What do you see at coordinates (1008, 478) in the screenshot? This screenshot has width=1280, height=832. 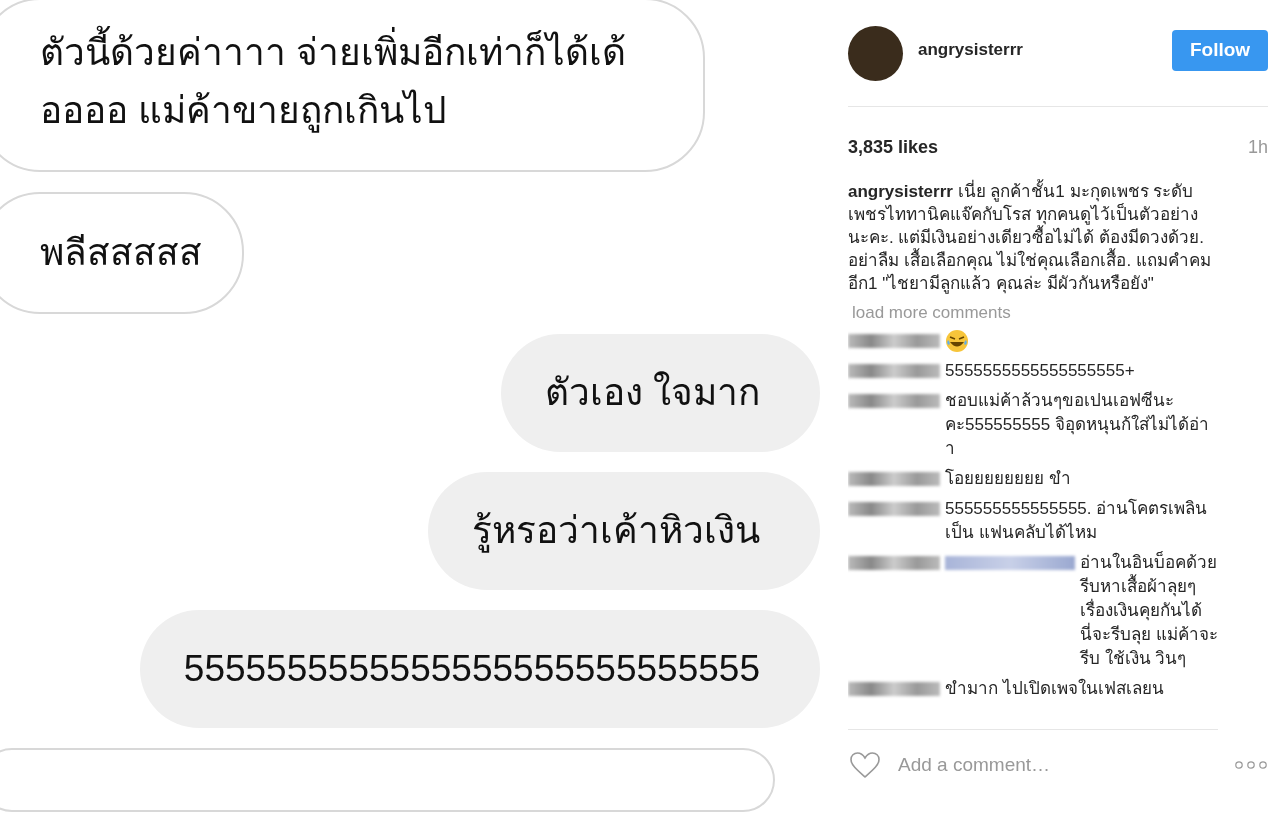 I see `comment-text: โอยยยยยยยย ขำ` at bounding box center [1008, 478].